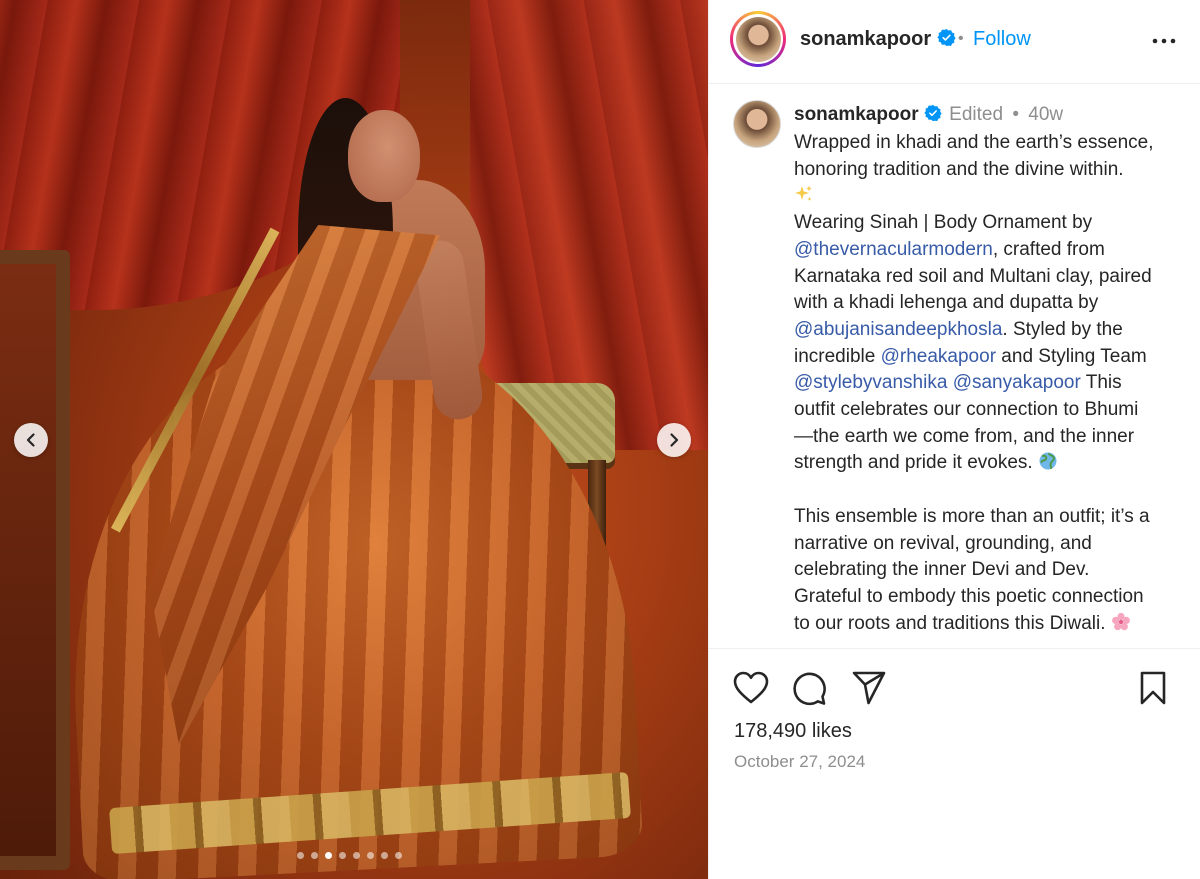  What do you see at coordinates (757, 124) in the screenshot?
I see `caption-avatar` at bounding box center [757, 124].